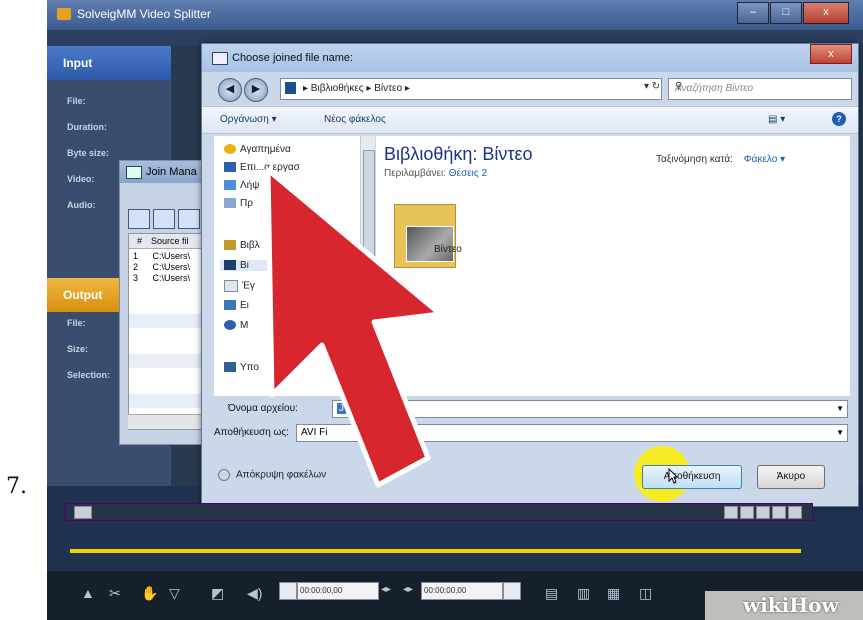 The height and width of the screenshot is (620, 863). What do you see at coordinates (83, 512) in the screenshot?
I see `timeline-start-button` at bounding box center [83, 512].